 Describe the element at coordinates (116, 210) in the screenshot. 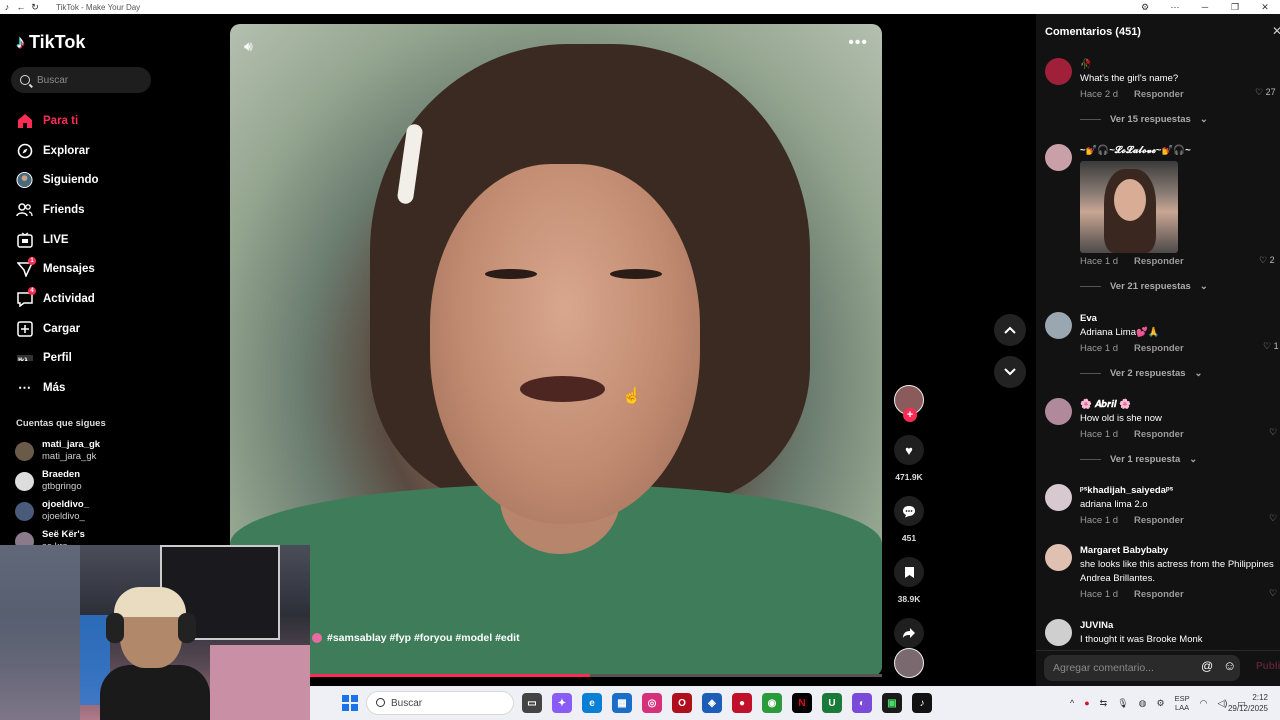

I see `nav-item-friends: Friends` at that location.